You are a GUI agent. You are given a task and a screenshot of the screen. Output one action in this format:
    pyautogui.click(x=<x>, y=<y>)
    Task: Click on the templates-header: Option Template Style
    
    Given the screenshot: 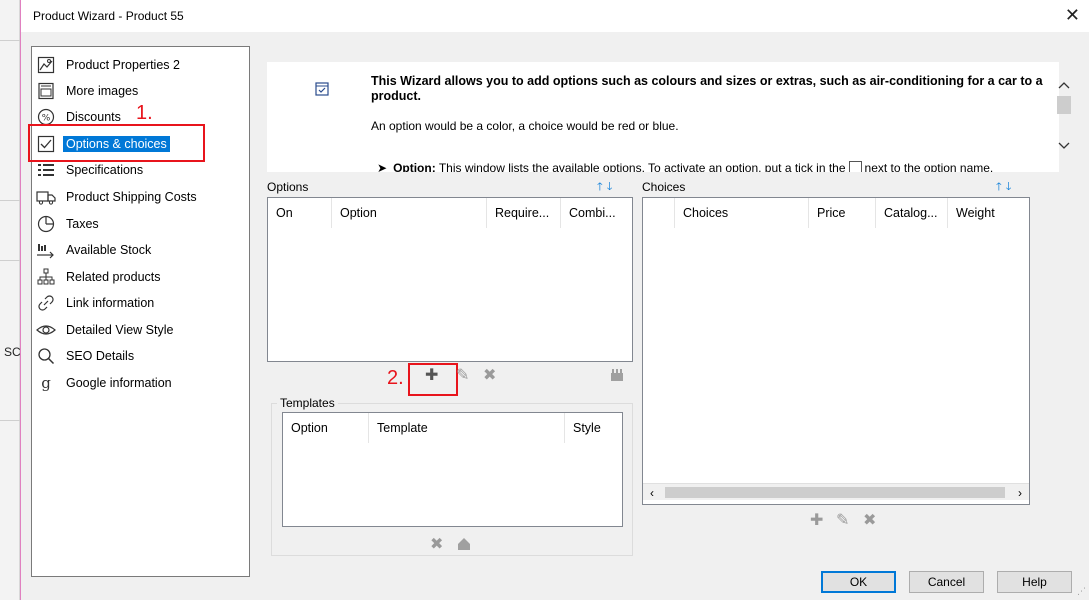 What is the action you would take?
    pyautogui.click(x=453, y=428)
    